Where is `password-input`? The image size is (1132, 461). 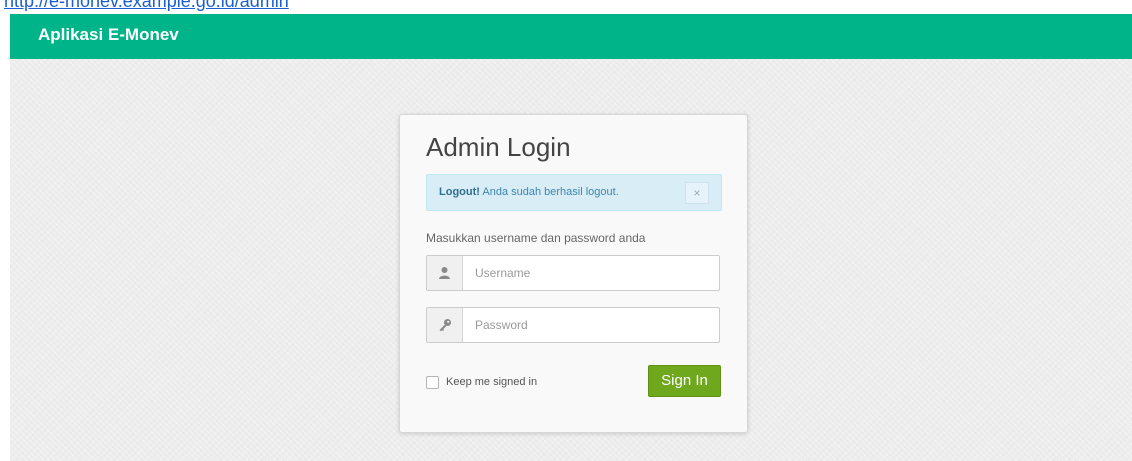
password-input is located at coordinates (591, 325).